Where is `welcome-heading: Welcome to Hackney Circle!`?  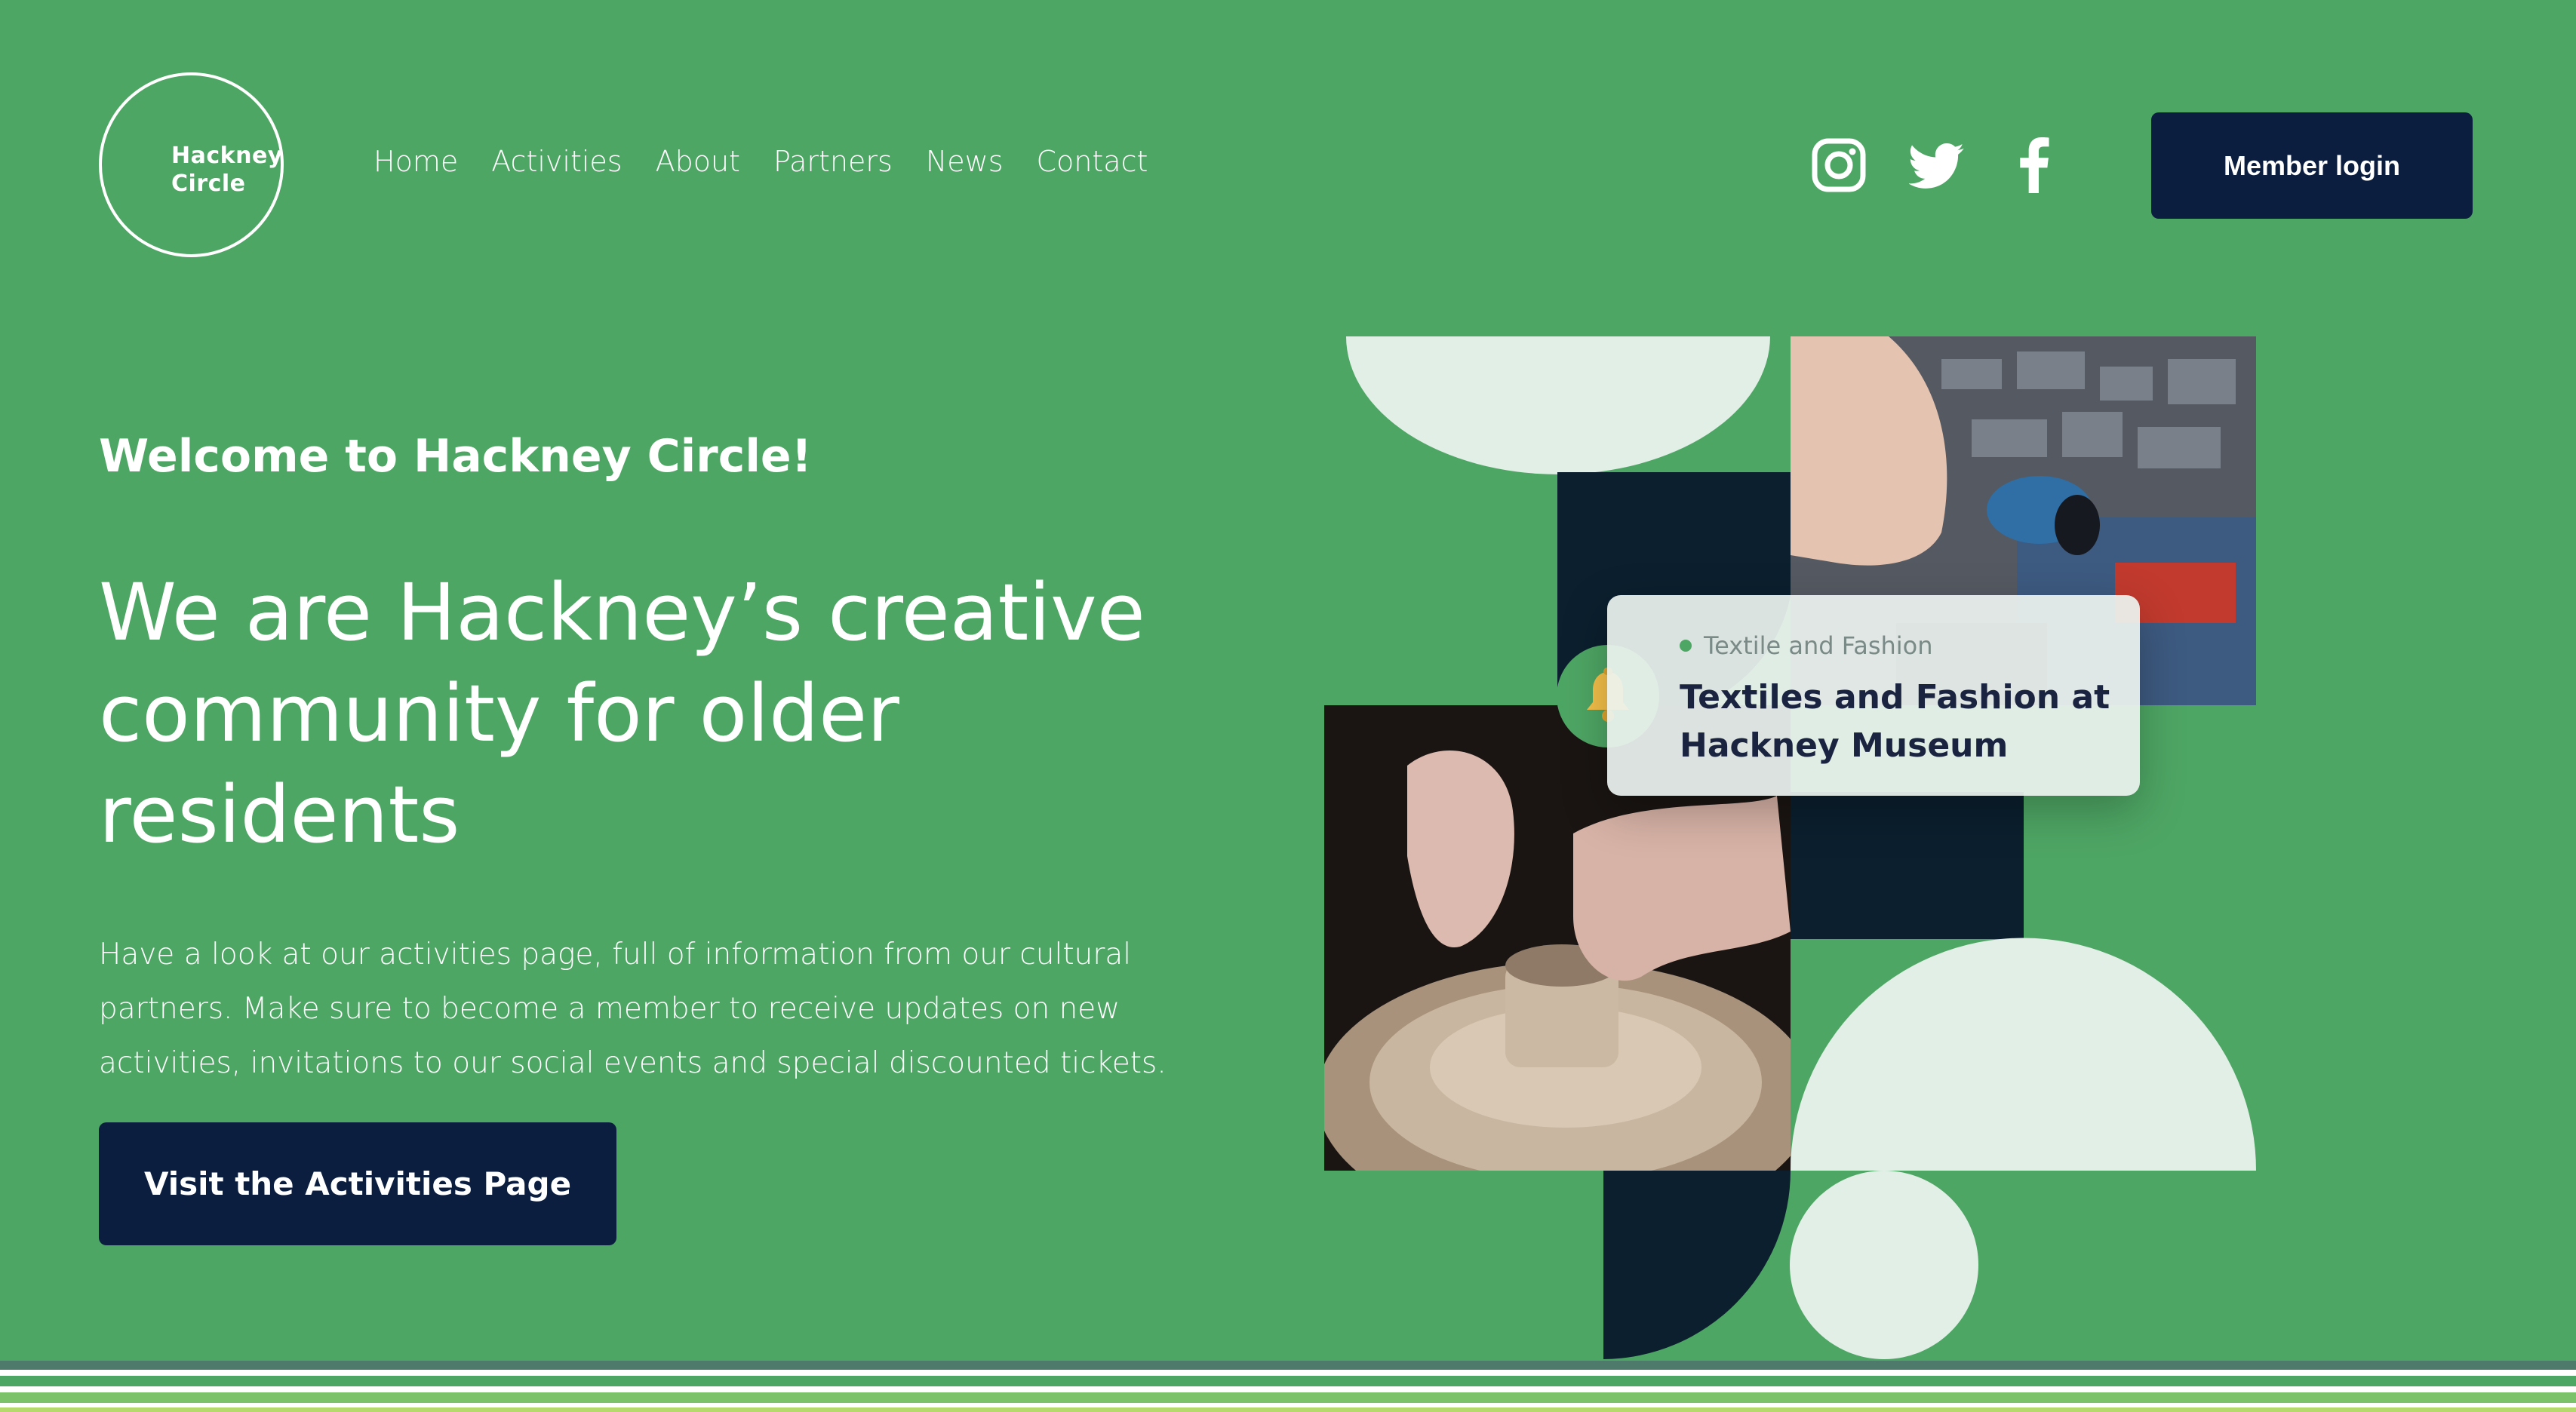 welcome-heading: Welcome to Hackney Circle! is located at coordinates (455, 457).